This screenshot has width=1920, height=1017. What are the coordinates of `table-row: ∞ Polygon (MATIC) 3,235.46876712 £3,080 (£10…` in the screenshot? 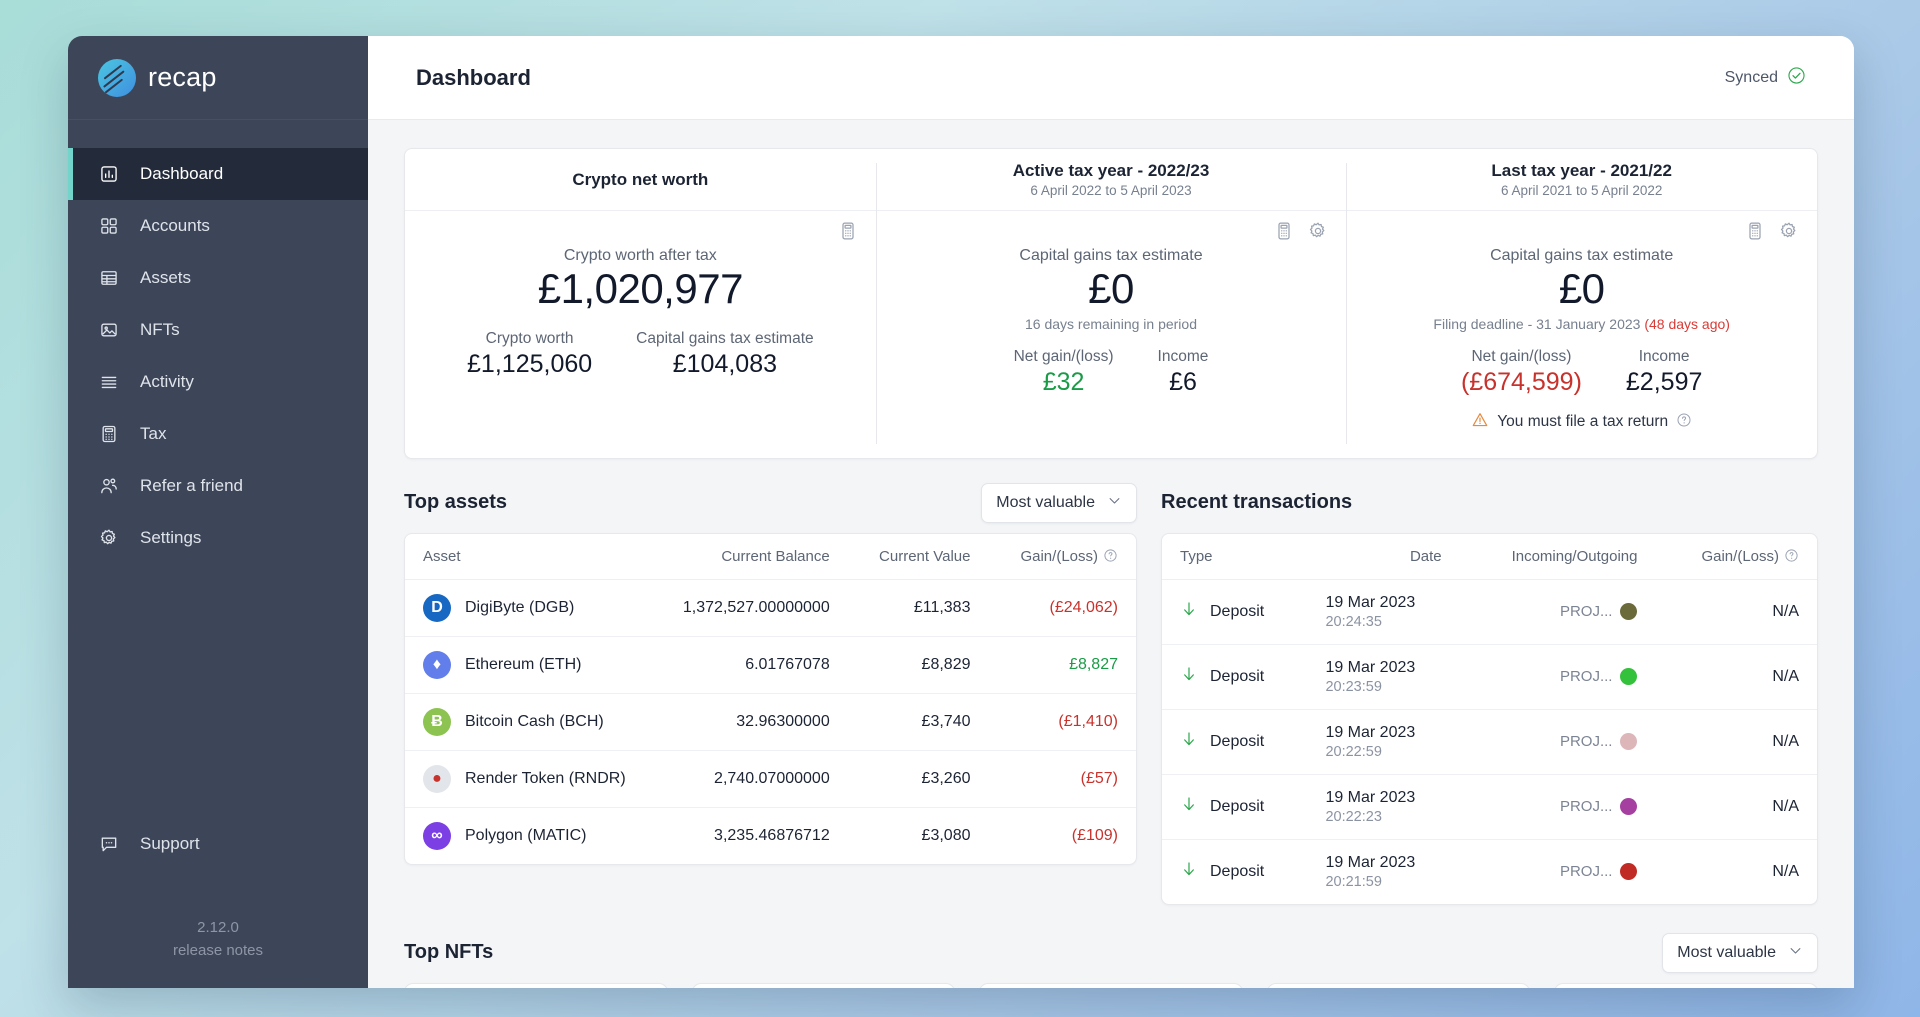 It's located at (770, 835).